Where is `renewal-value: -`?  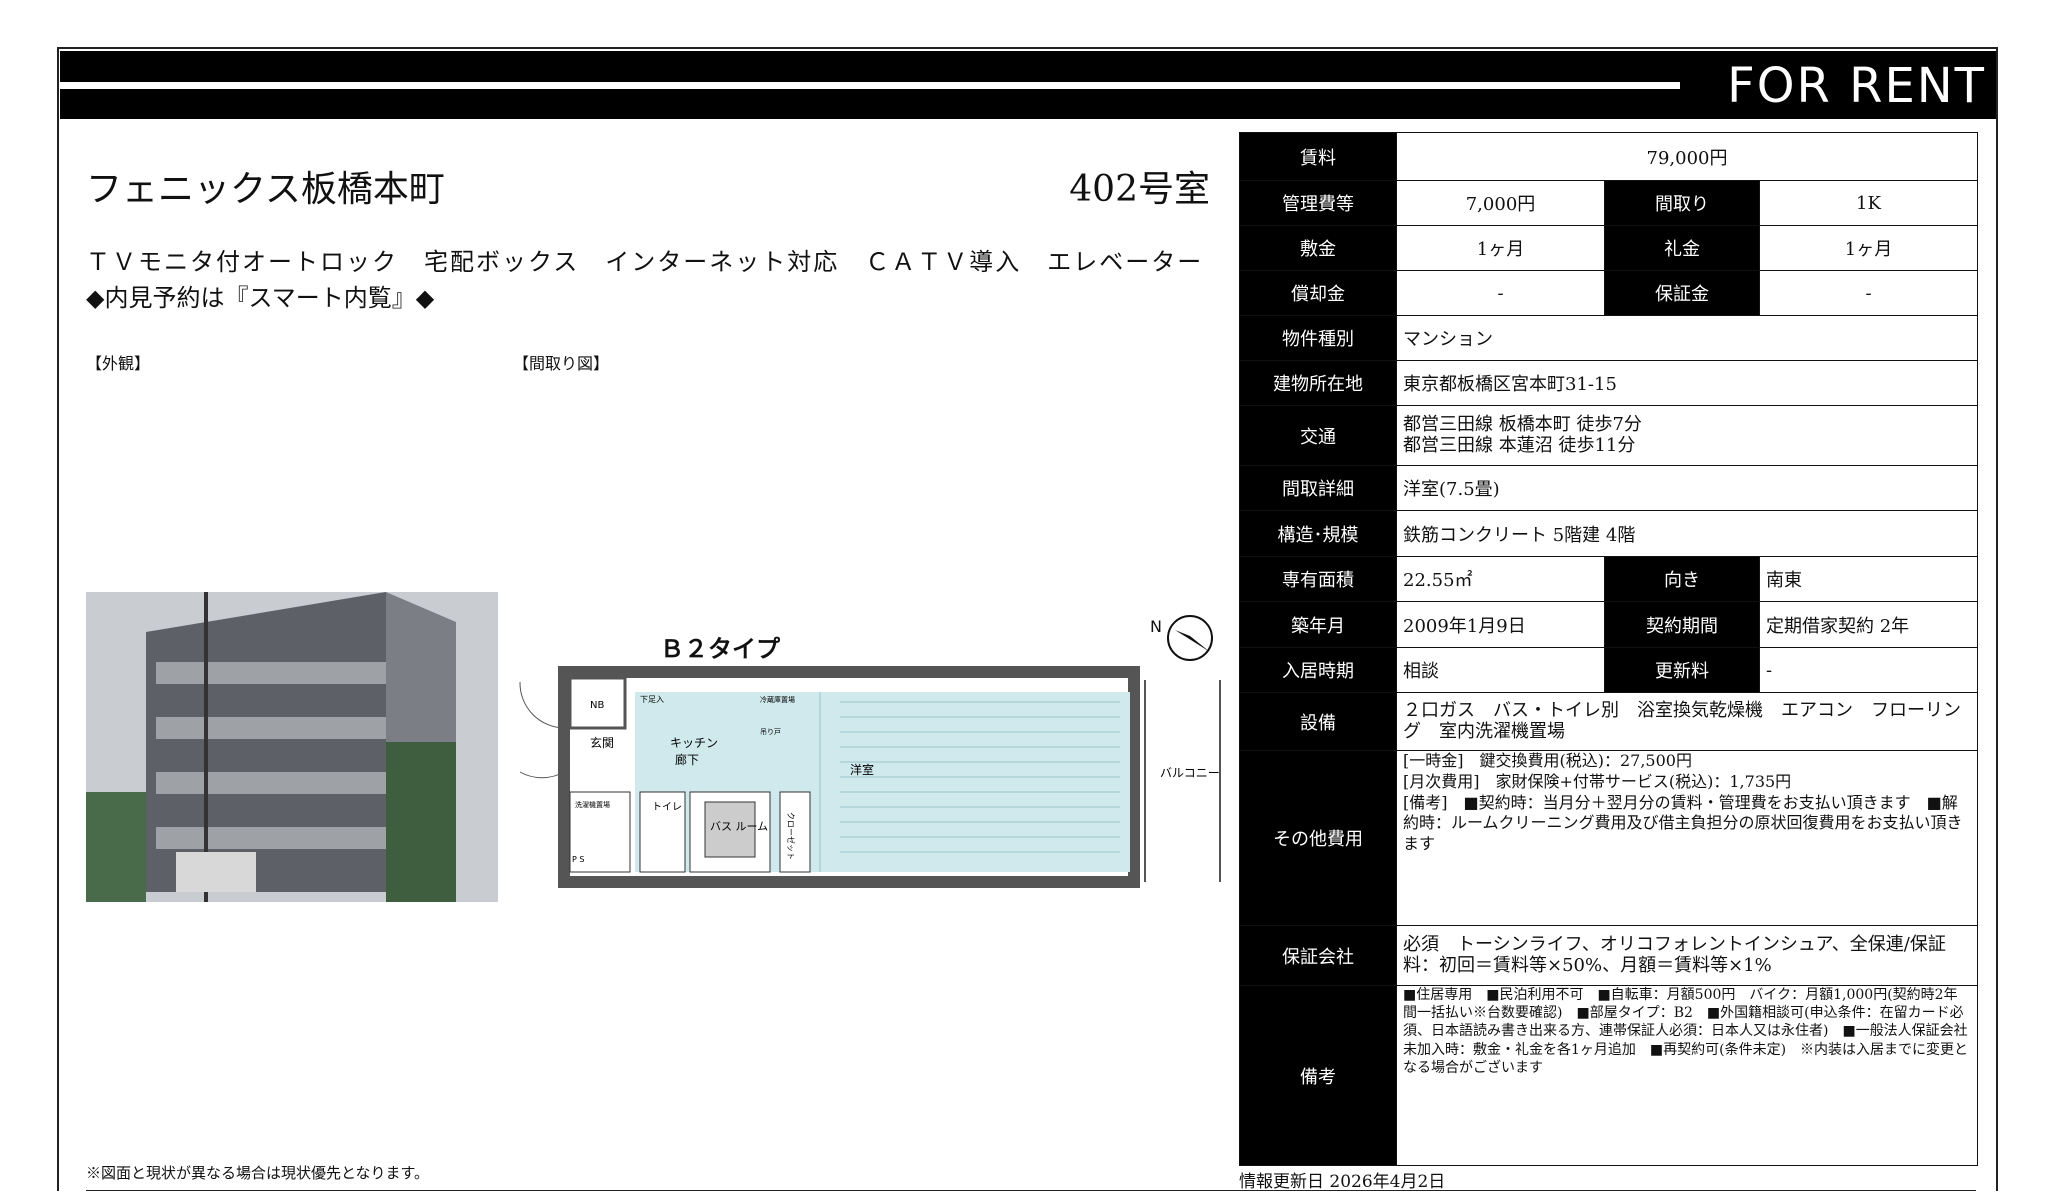 renewal-value: - is located at coordinates (1868, 670).